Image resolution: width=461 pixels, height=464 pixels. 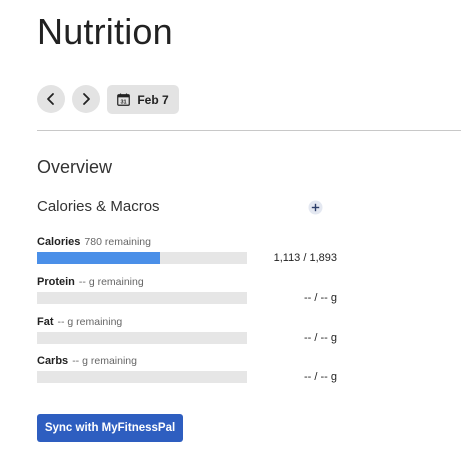 I want to click on page-title: Nutrition, so click(x=105, y=31).